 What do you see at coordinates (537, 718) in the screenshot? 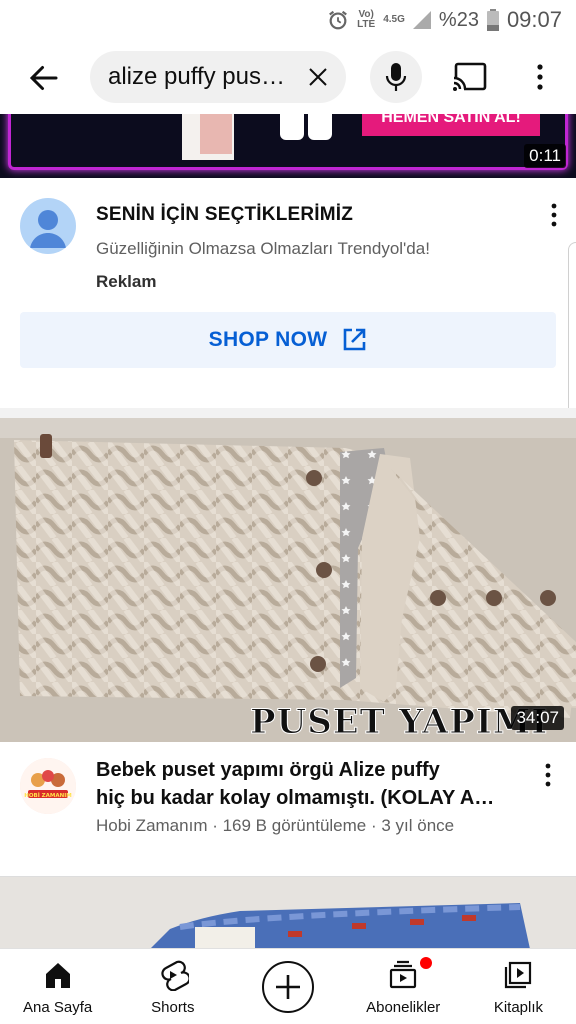
I see `video-duration: 34:07` at bounding box center [537, 718].